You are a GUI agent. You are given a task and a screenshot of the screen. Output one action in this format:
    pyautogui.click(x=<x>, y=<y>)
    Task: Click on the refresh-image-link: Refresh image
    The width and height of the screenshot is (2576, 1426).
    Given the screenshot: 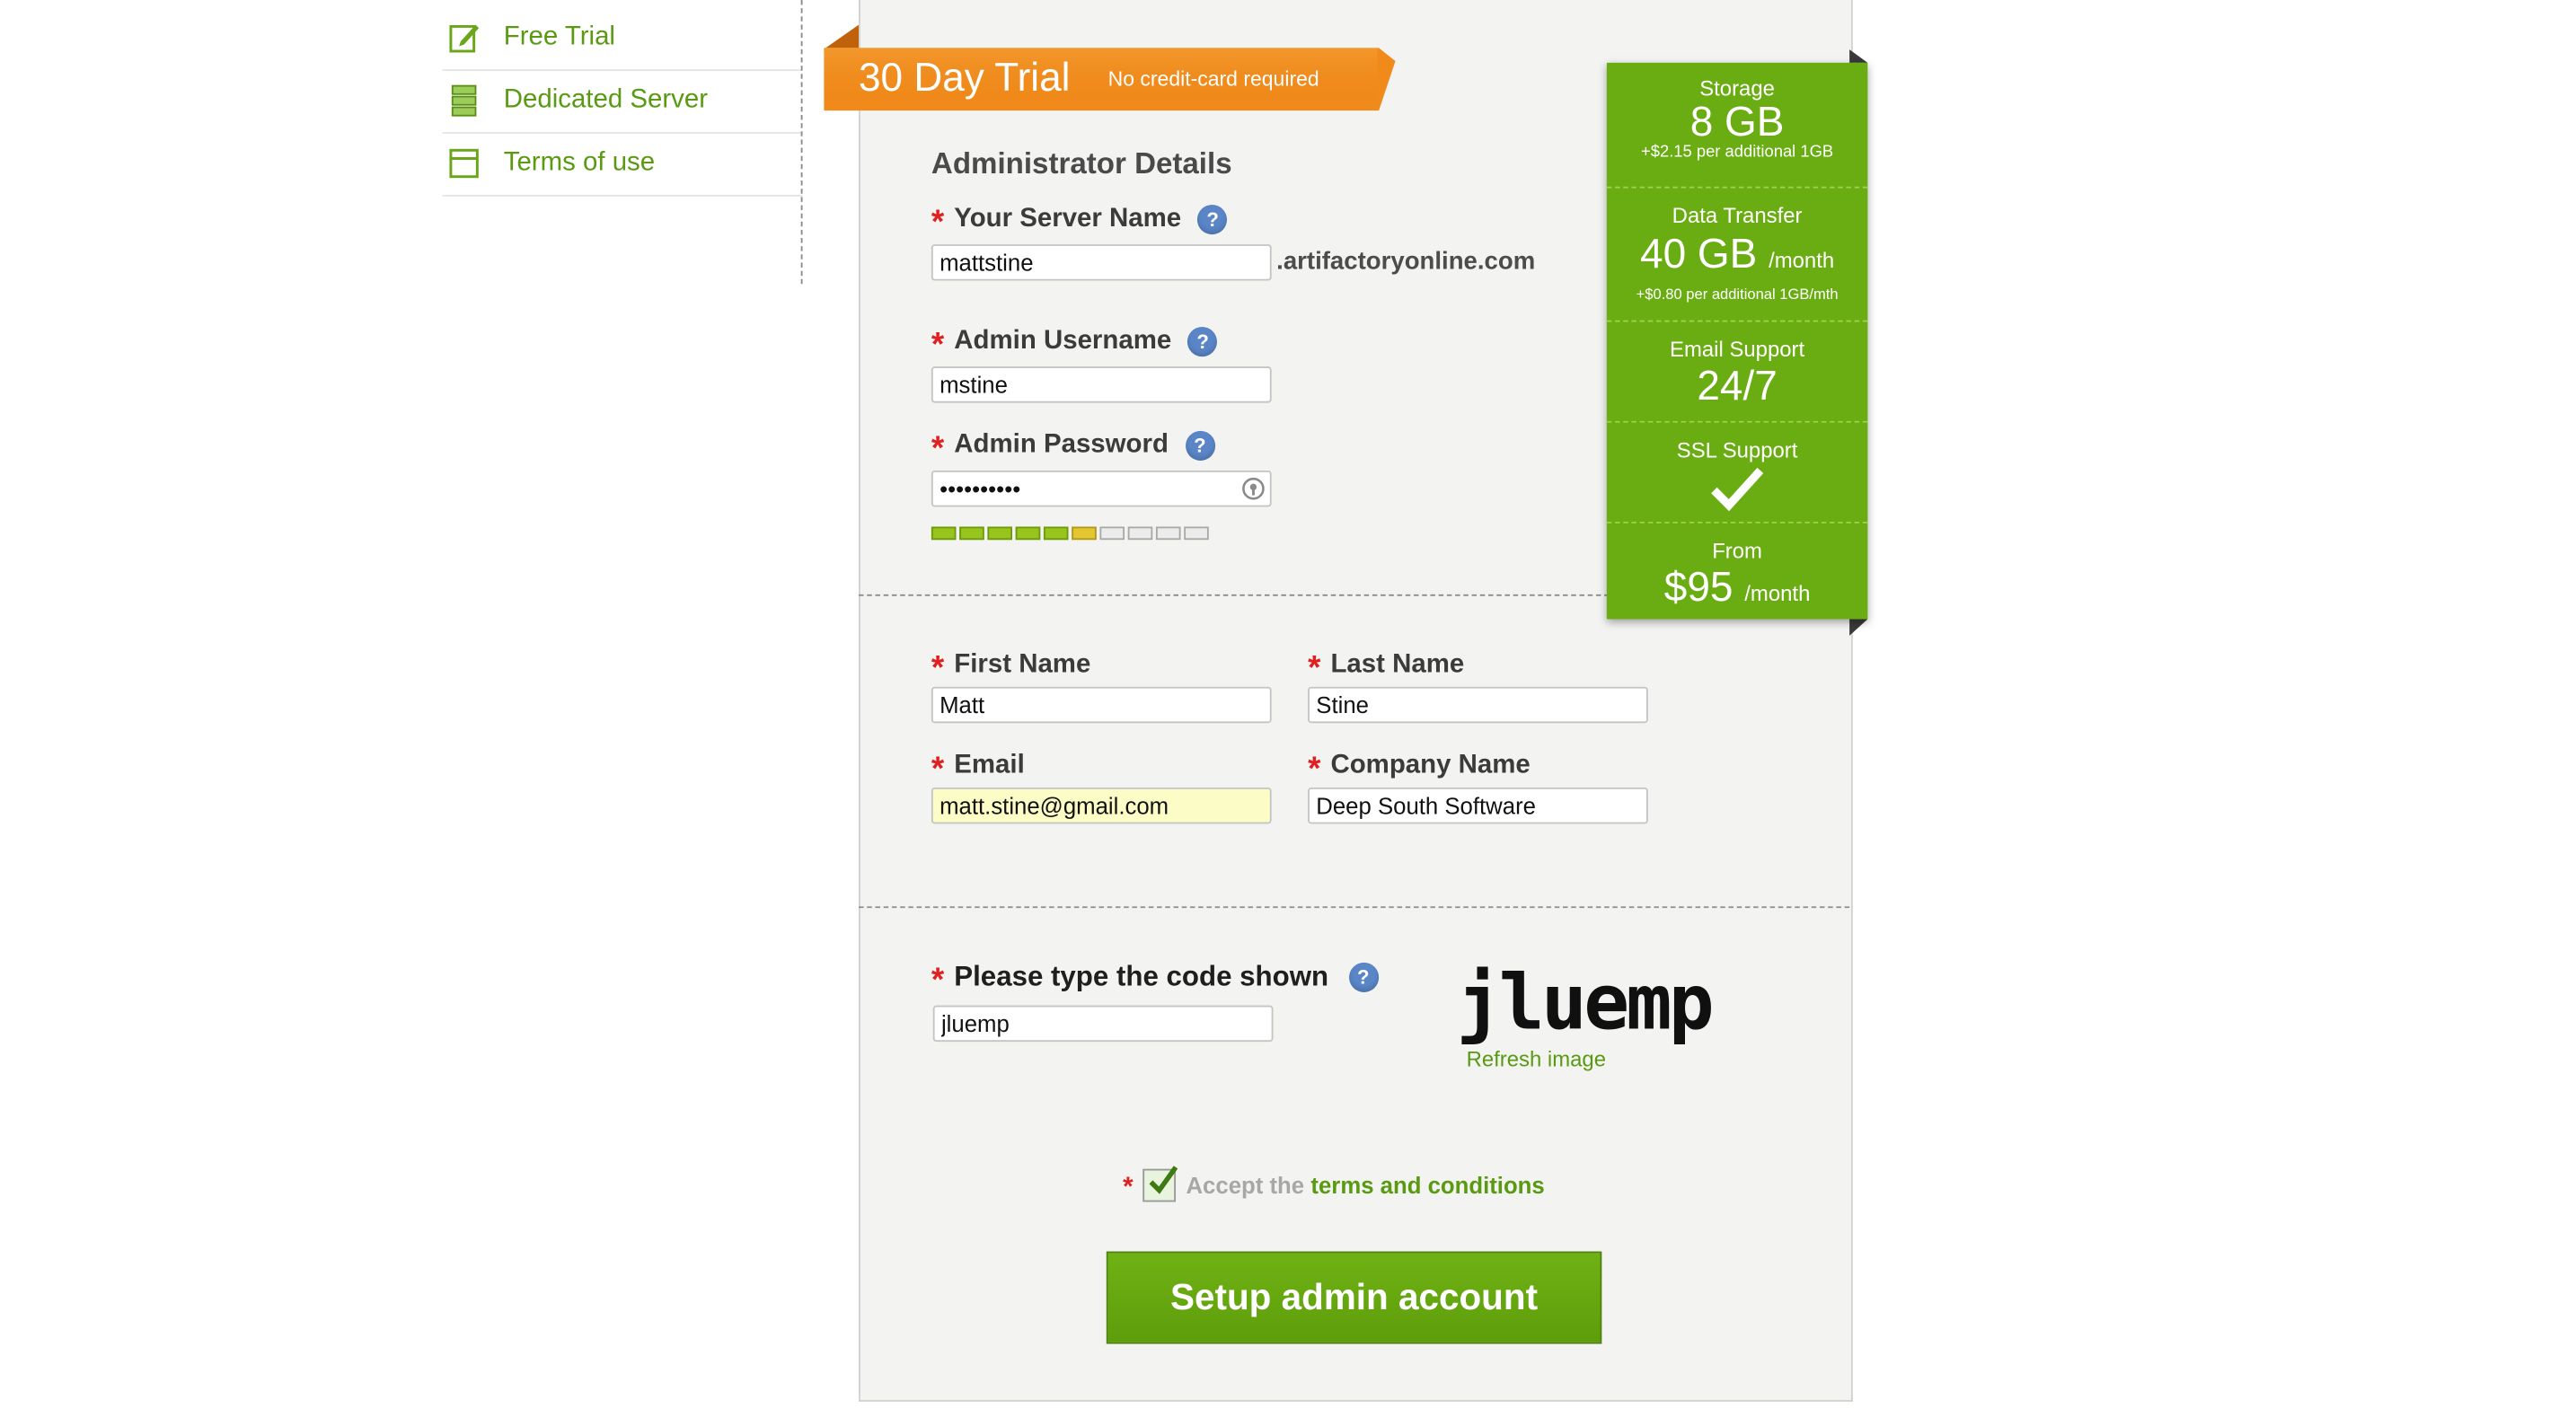 What is the action you would take?
    pyautogui.click(x=1536, y=1059)
    